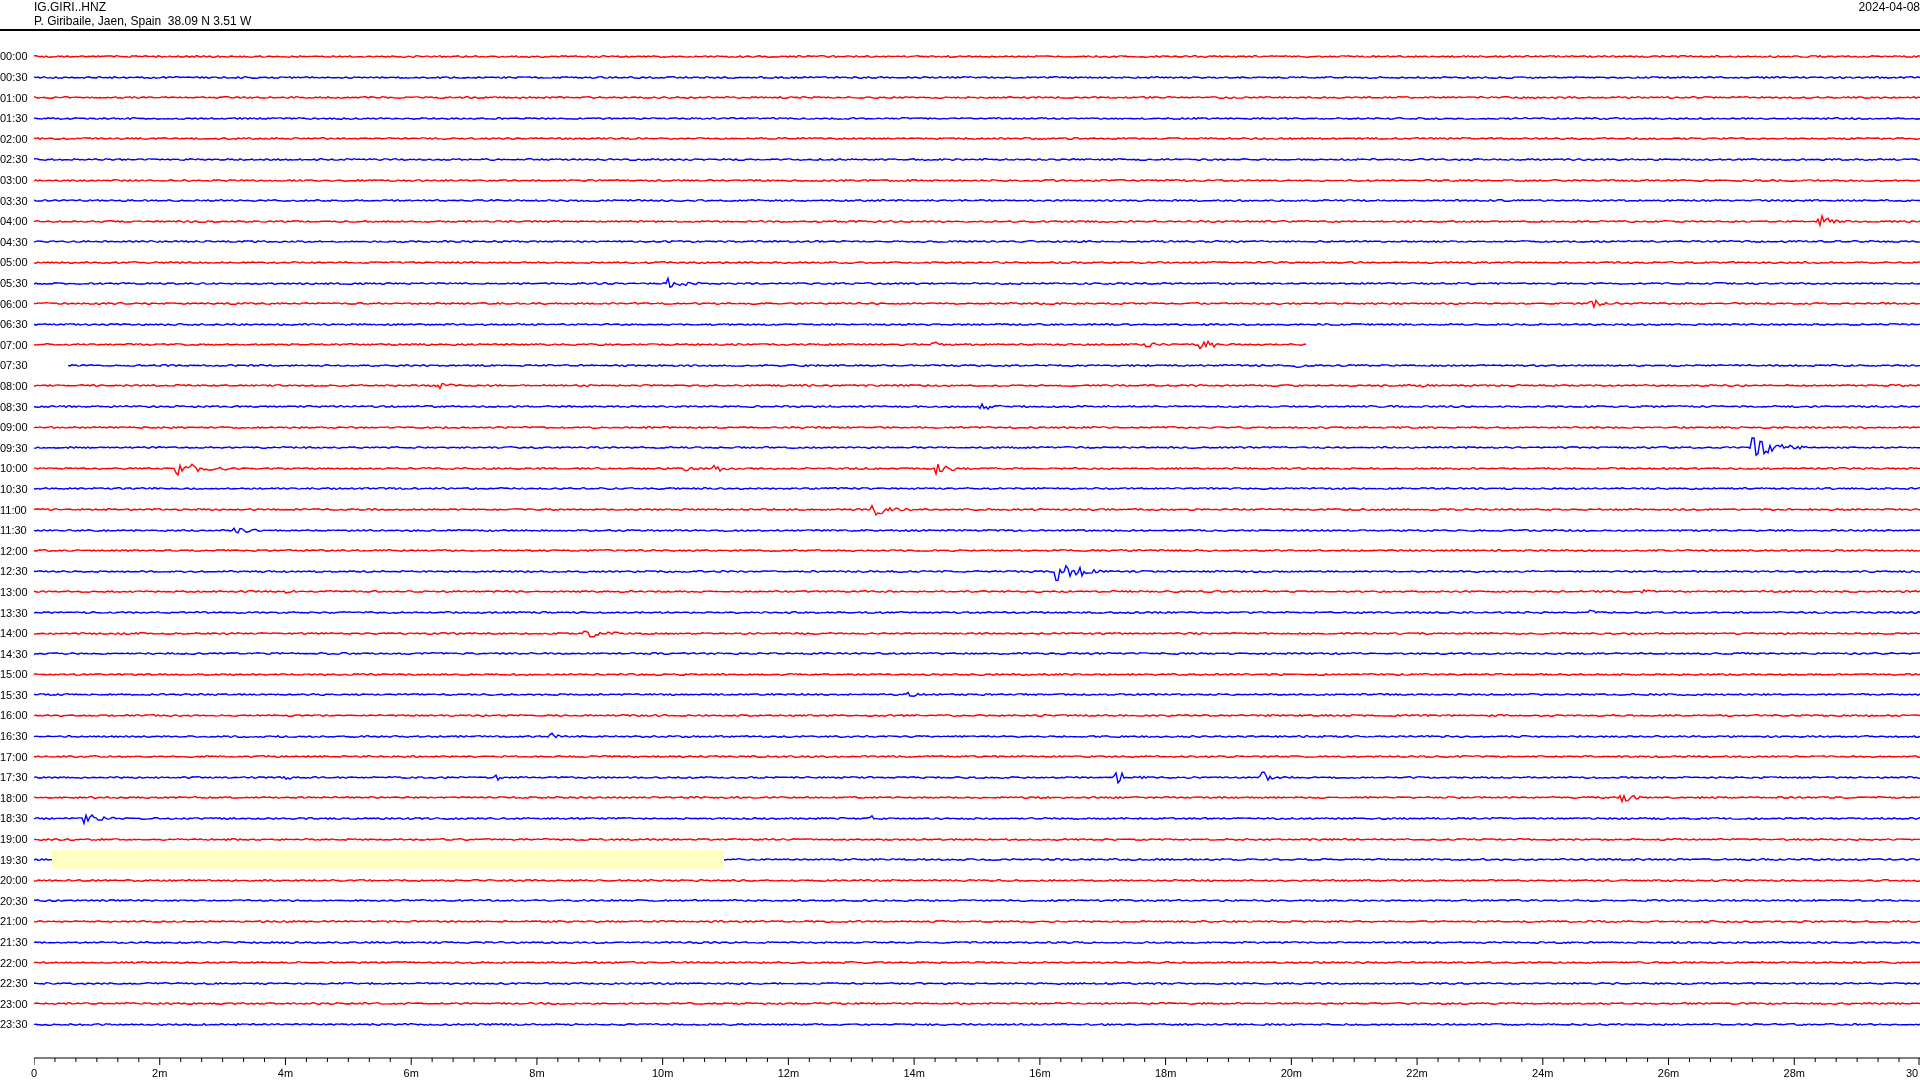 Image resolution: width=1920 pixels, height=1080 pixels. Describe the element at coordinates (14, 818) in the screenshot. I see `time-label: 18:30` at that location.